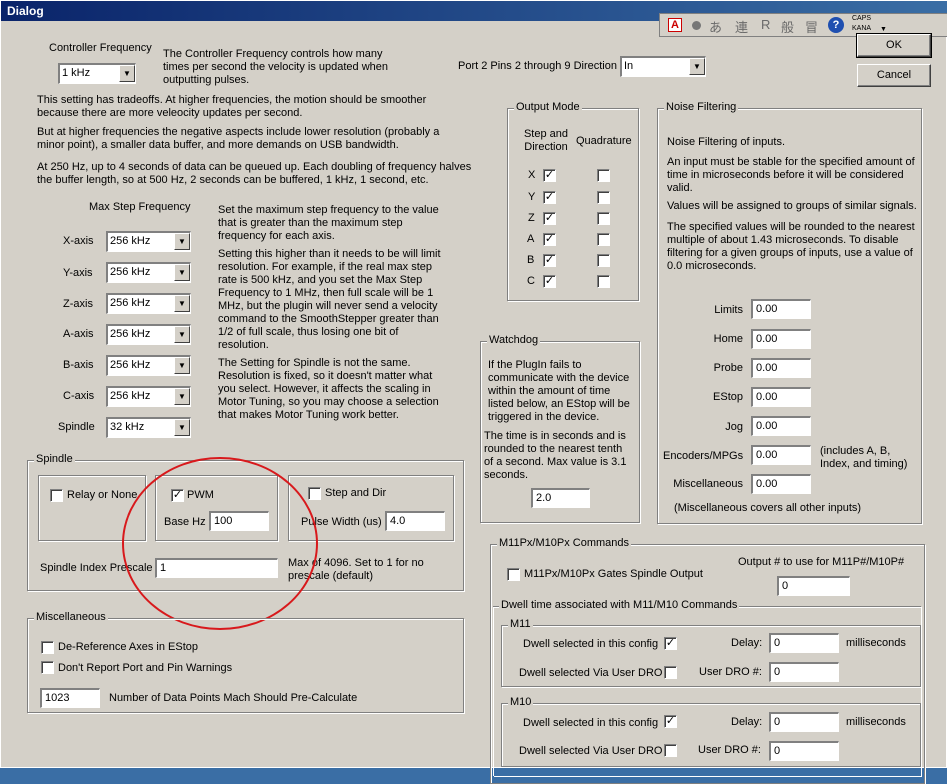 The image size is (947, 784). Describe the element at coordinates (548, 107) in the screenshot. I see `output-mode-title: Output Mode` at that location.